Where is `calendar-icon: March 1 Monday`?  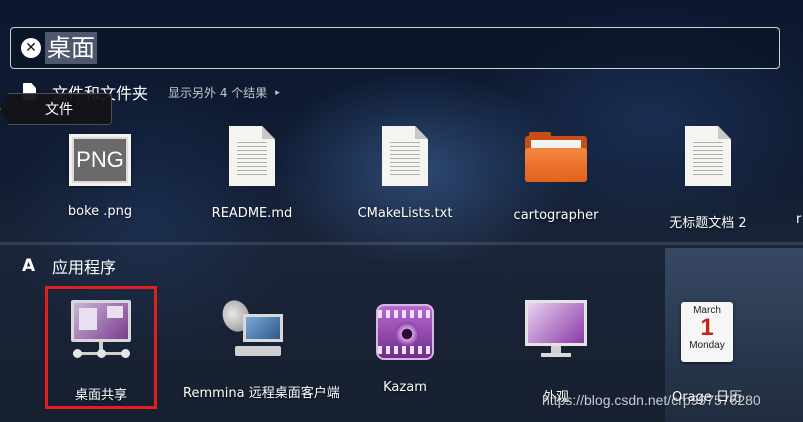 calendar-icon: March 1 Monday is located at coordinates (707, 332).